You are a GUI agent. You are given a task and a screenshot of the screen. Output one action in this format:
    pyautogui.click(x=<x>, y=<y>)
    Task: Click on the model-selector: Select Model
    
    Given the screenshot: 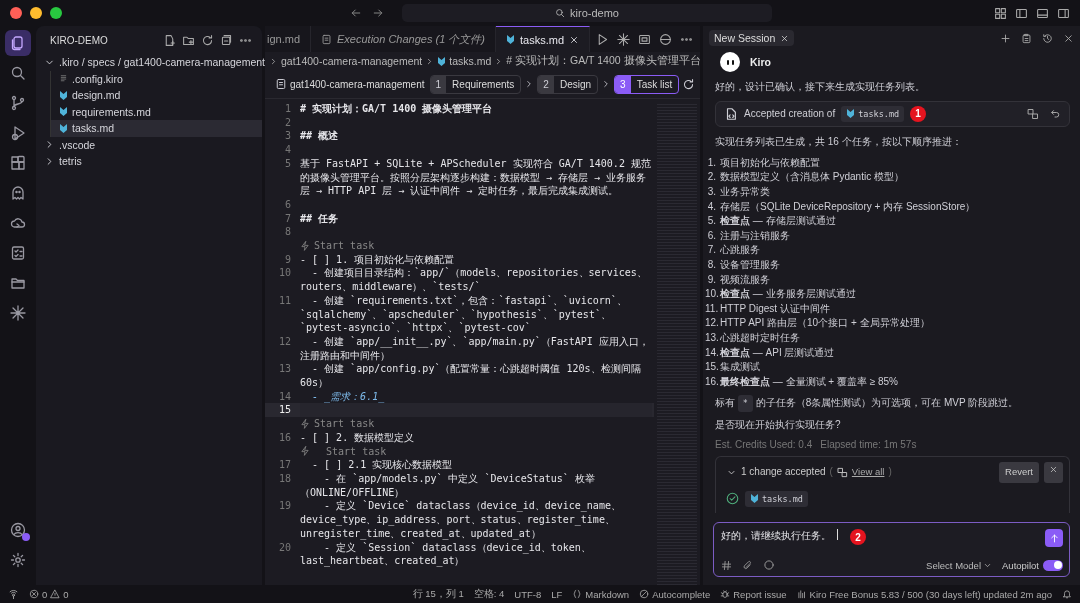 What is the action you would take?
    pyautogui.click(x=959, y=565)
    